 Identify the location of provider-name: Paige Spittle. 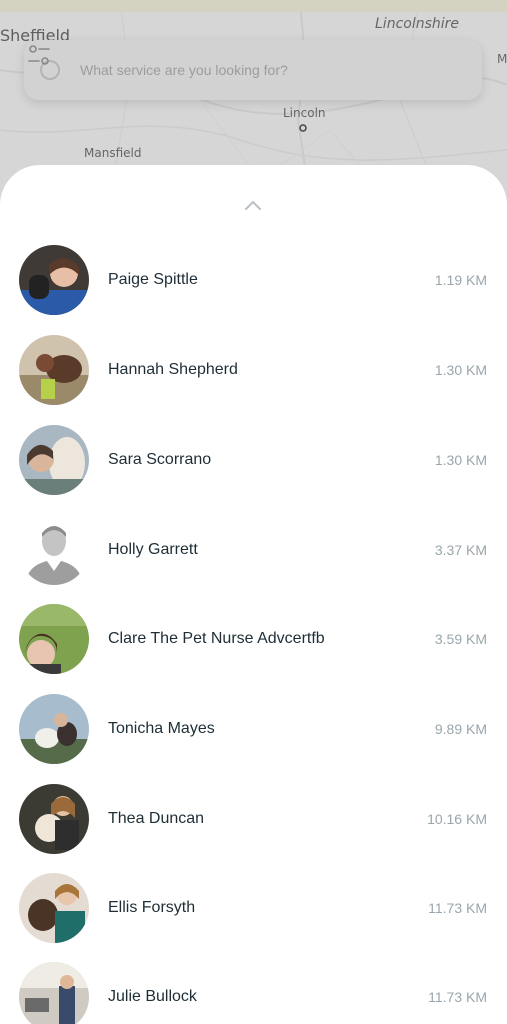
(153, 279).